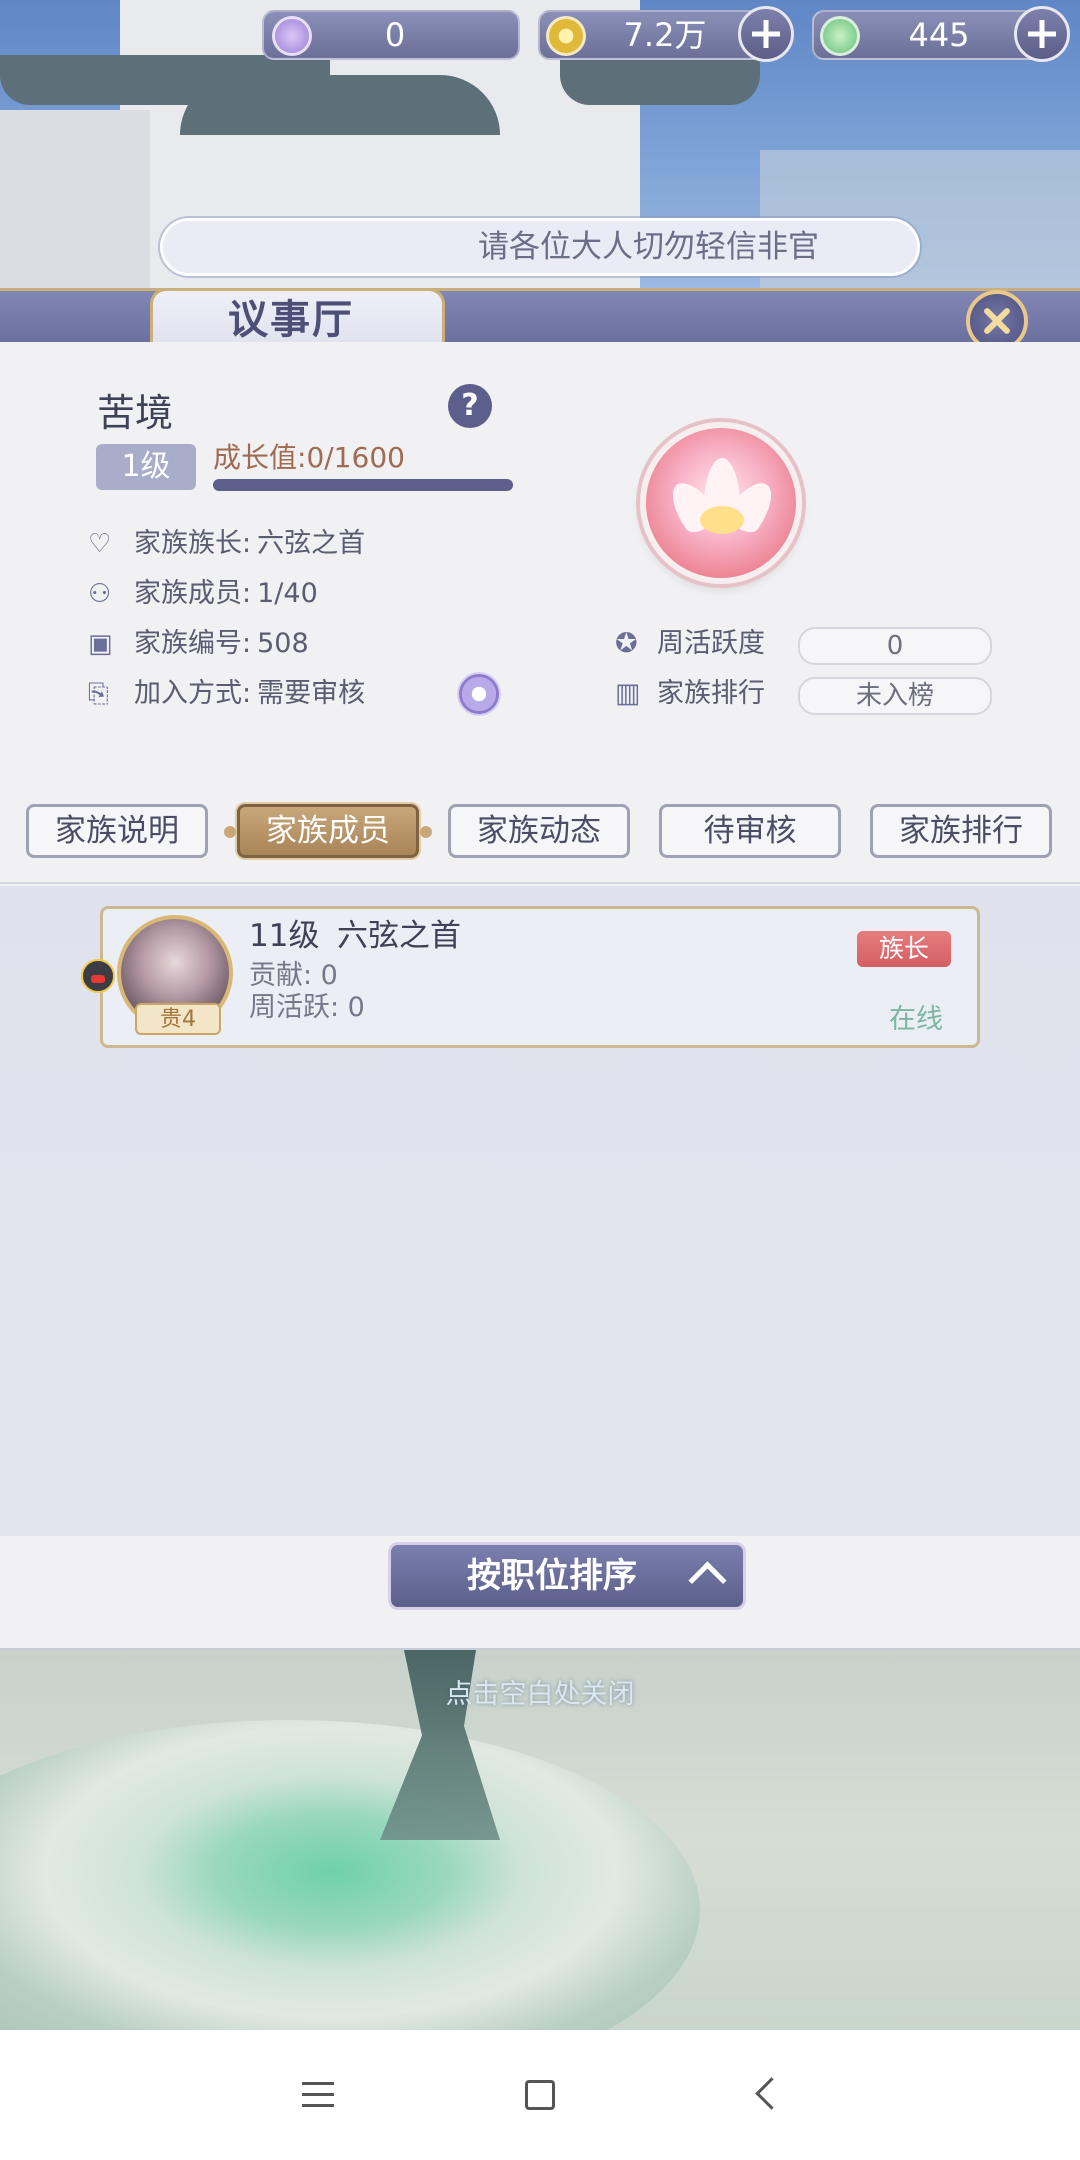  I want to click on gem-counter: 0, so click(391, 35).